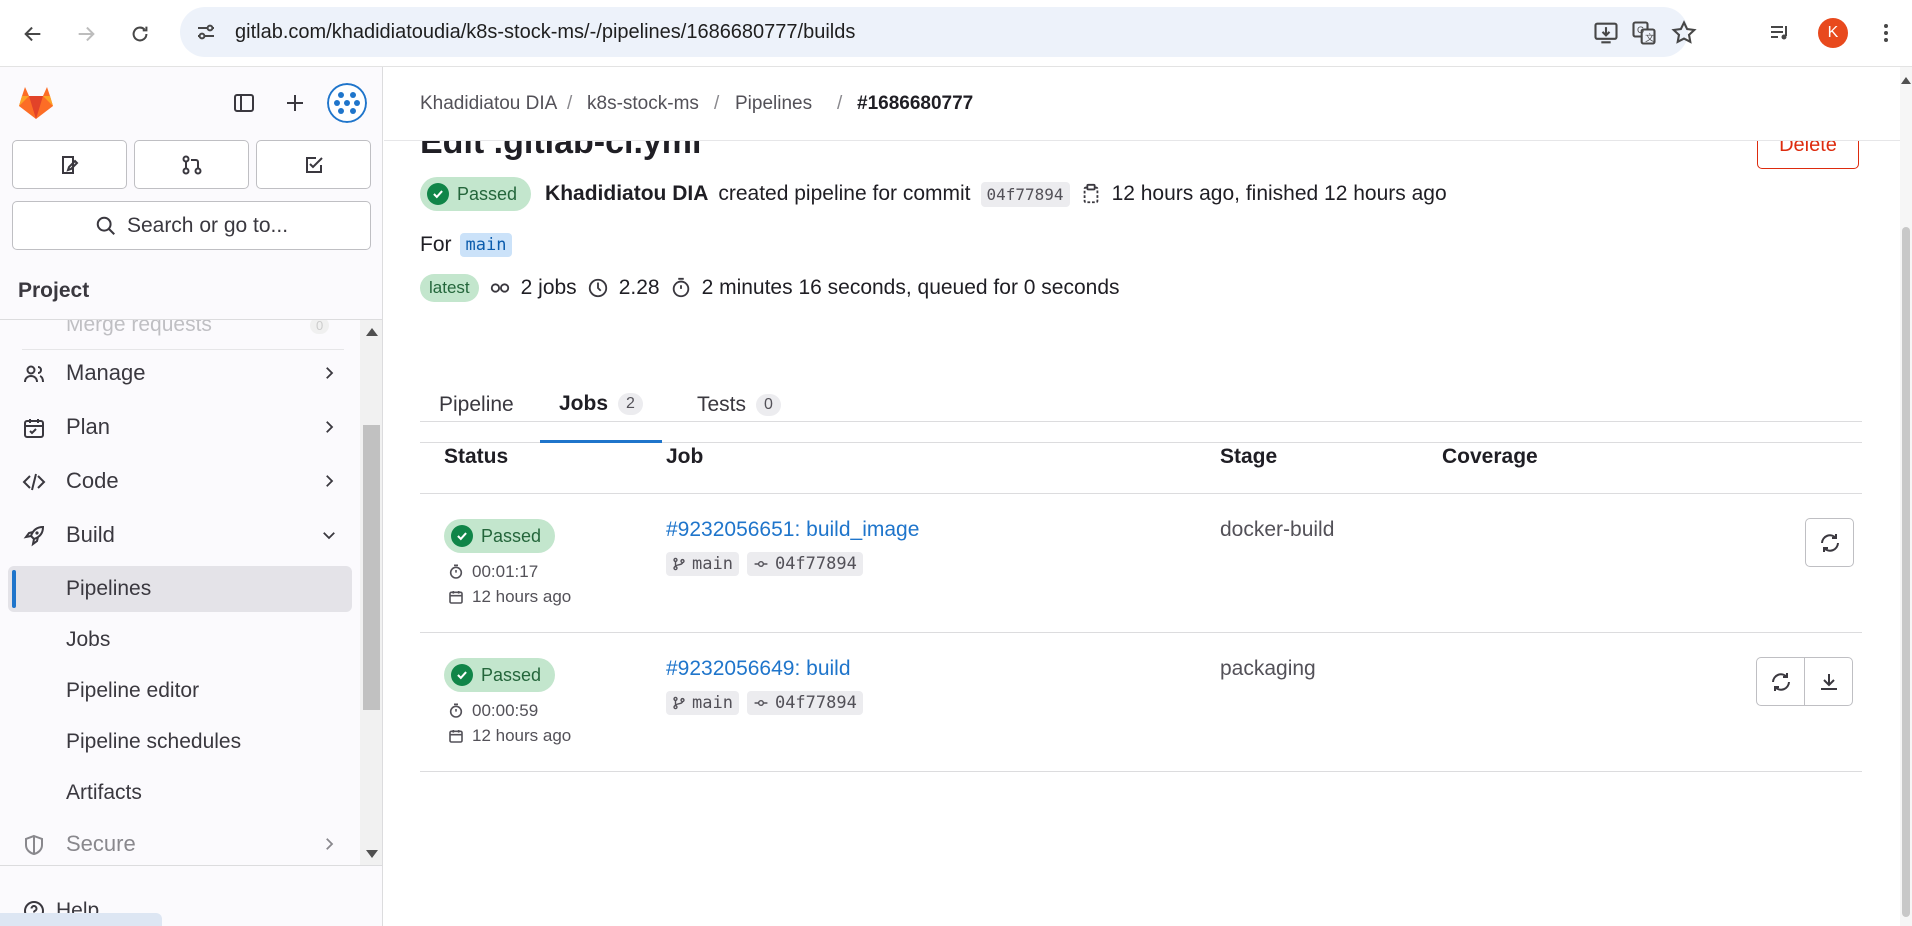 Image resolution: width=1912 pixels, height=926 pixels. I want to click on search-icon, so click(105, 225).